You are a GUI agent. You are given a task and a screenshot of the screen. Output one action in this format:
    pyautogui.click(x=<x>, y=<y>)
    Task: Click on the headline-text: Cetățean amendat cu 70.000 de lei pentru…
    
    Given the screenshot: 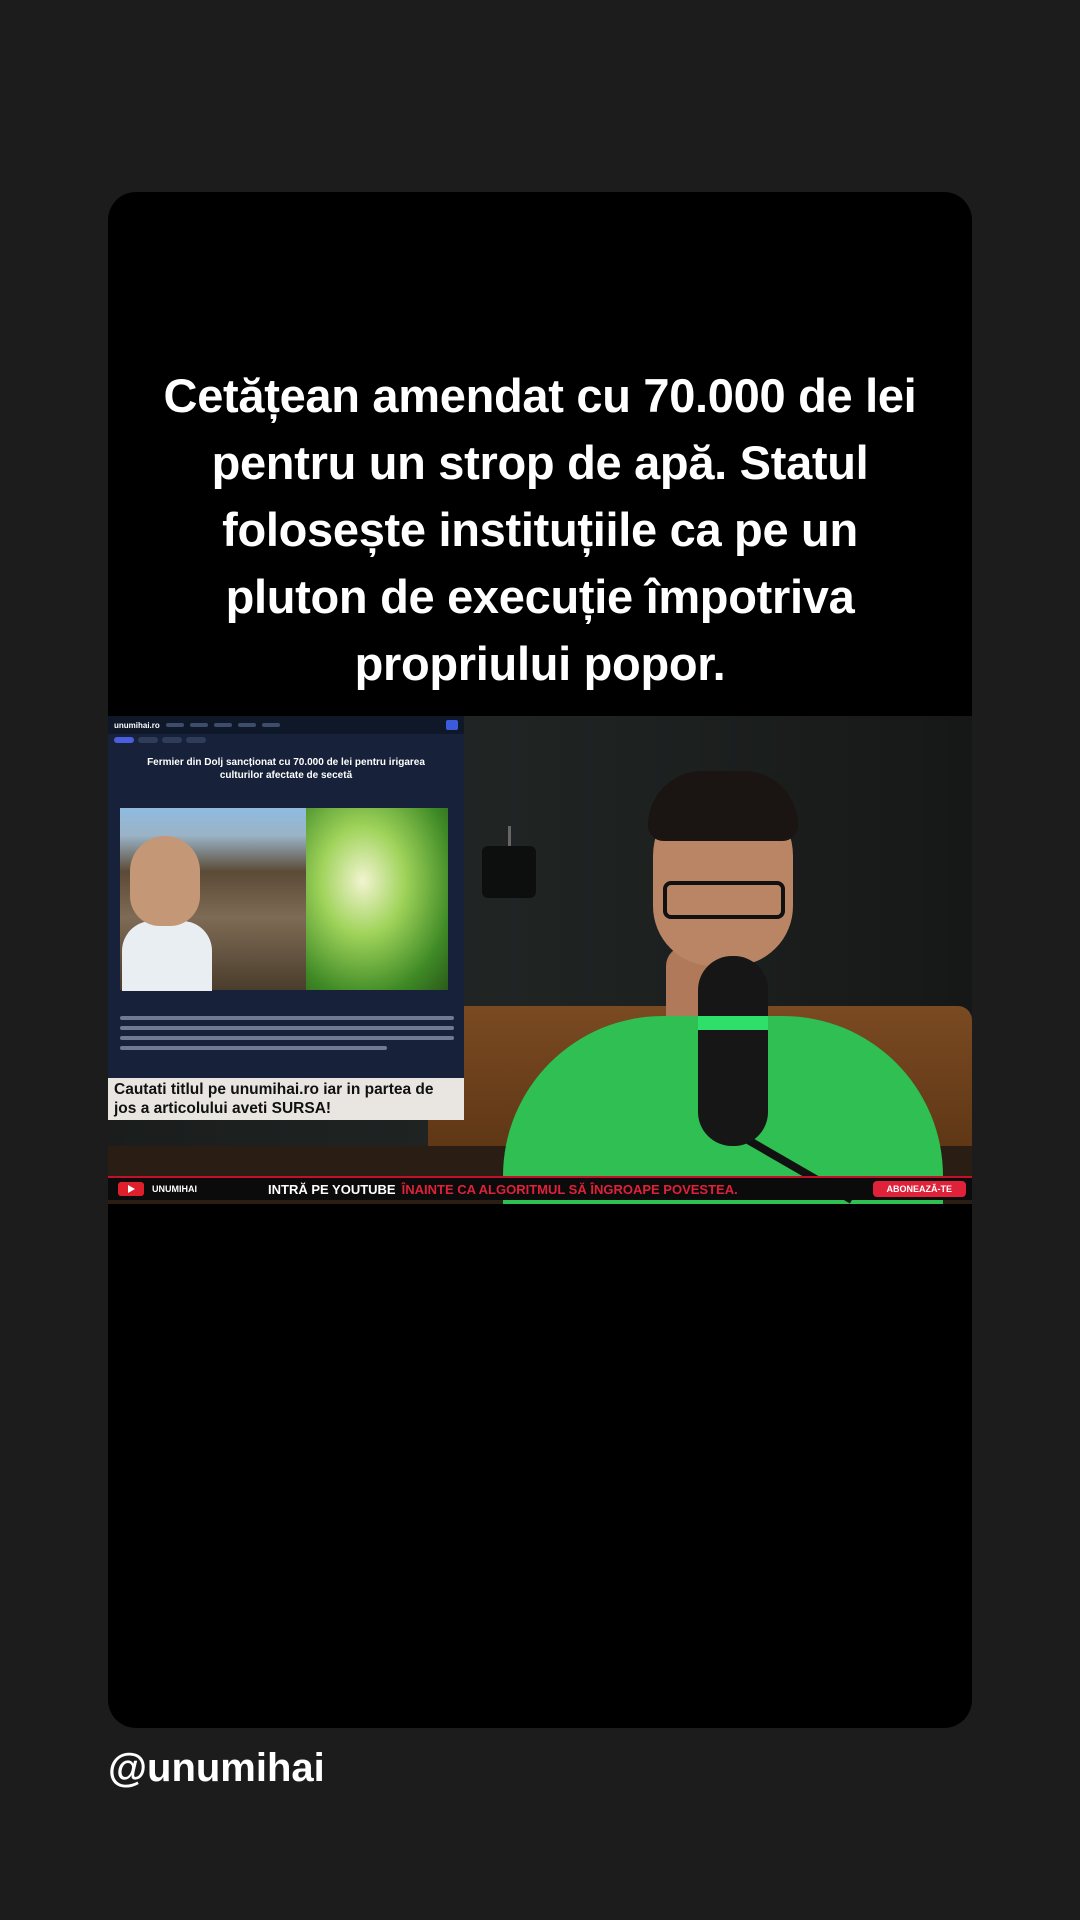 What is the action you would take?
    pyautogui.click(x=540, y=529)
    